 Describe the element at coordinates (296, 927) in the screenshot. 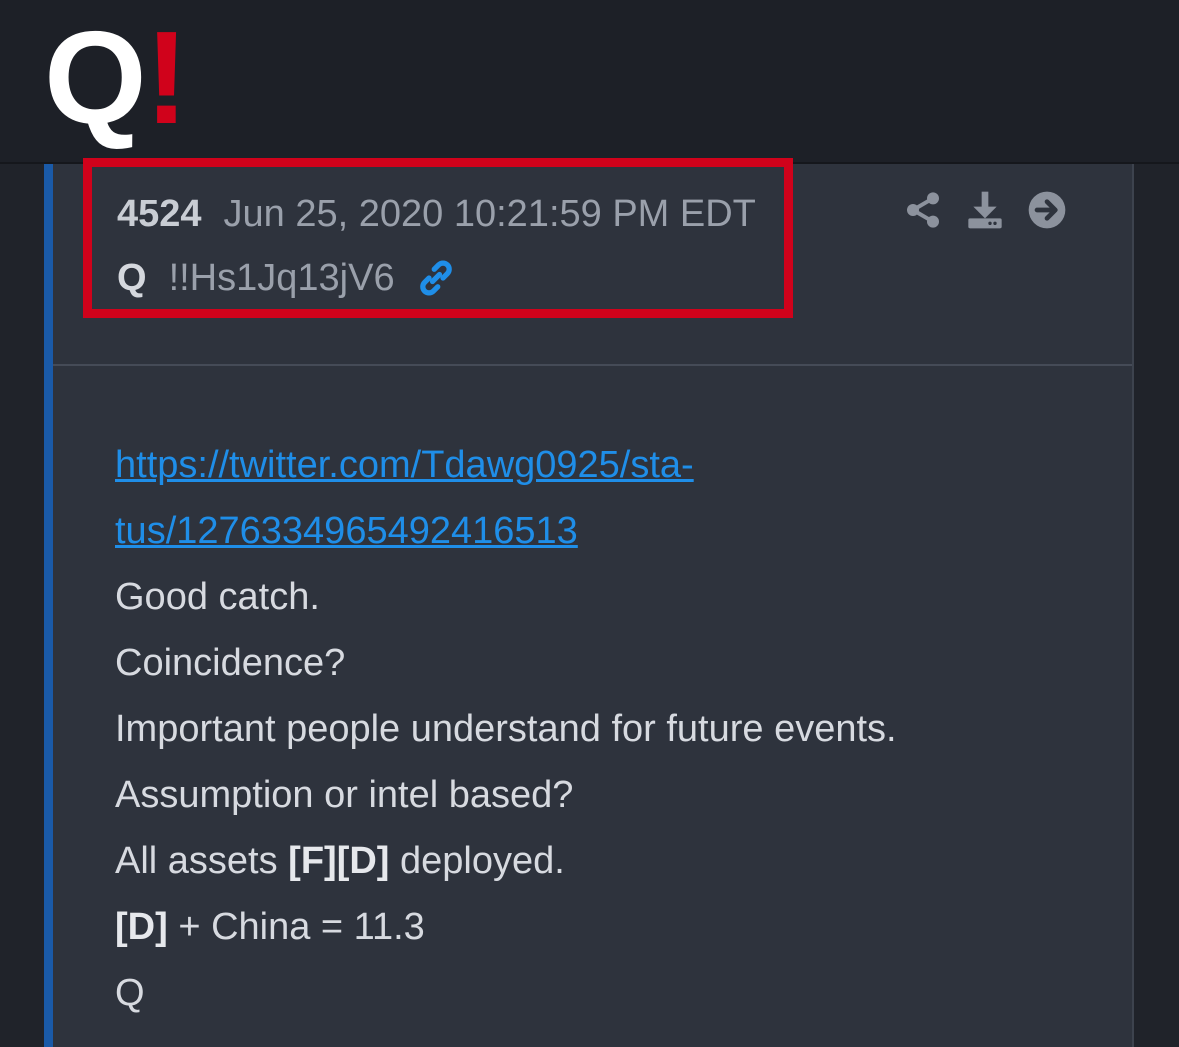

I see `china-suffix: + China = 11.3` at that location.